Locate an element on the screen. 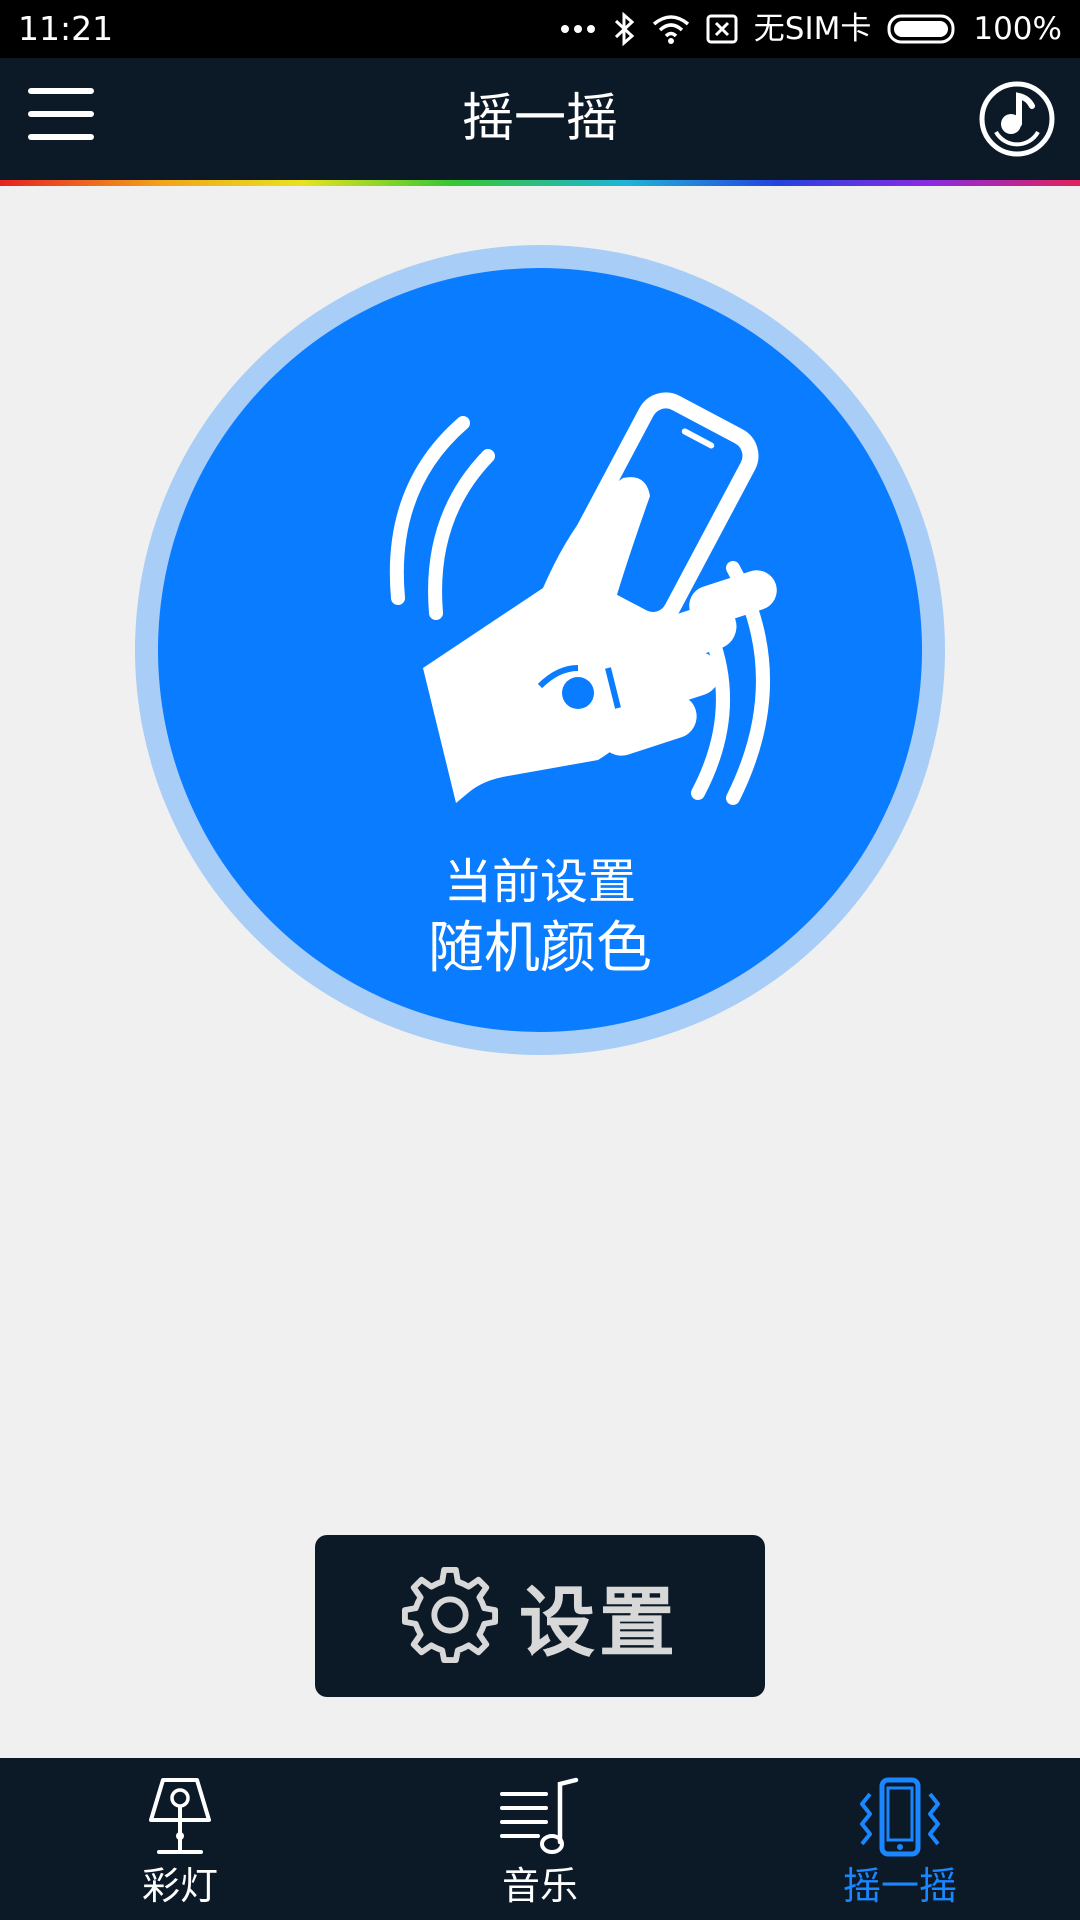 The image size is (1080, 1920). music-note-icon is located at coordinates (539, 1815).